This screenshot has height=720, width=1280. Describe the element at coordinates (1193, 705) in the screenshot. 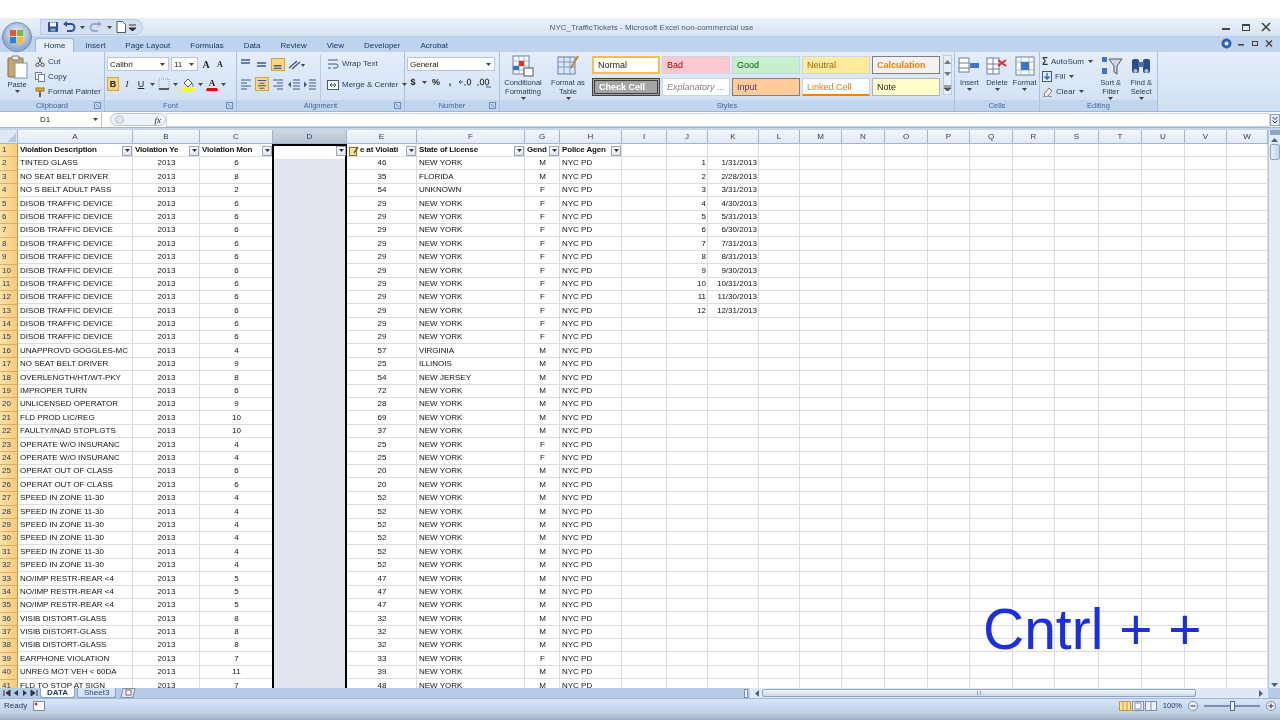

I see `zoom-out-icon` at that location.